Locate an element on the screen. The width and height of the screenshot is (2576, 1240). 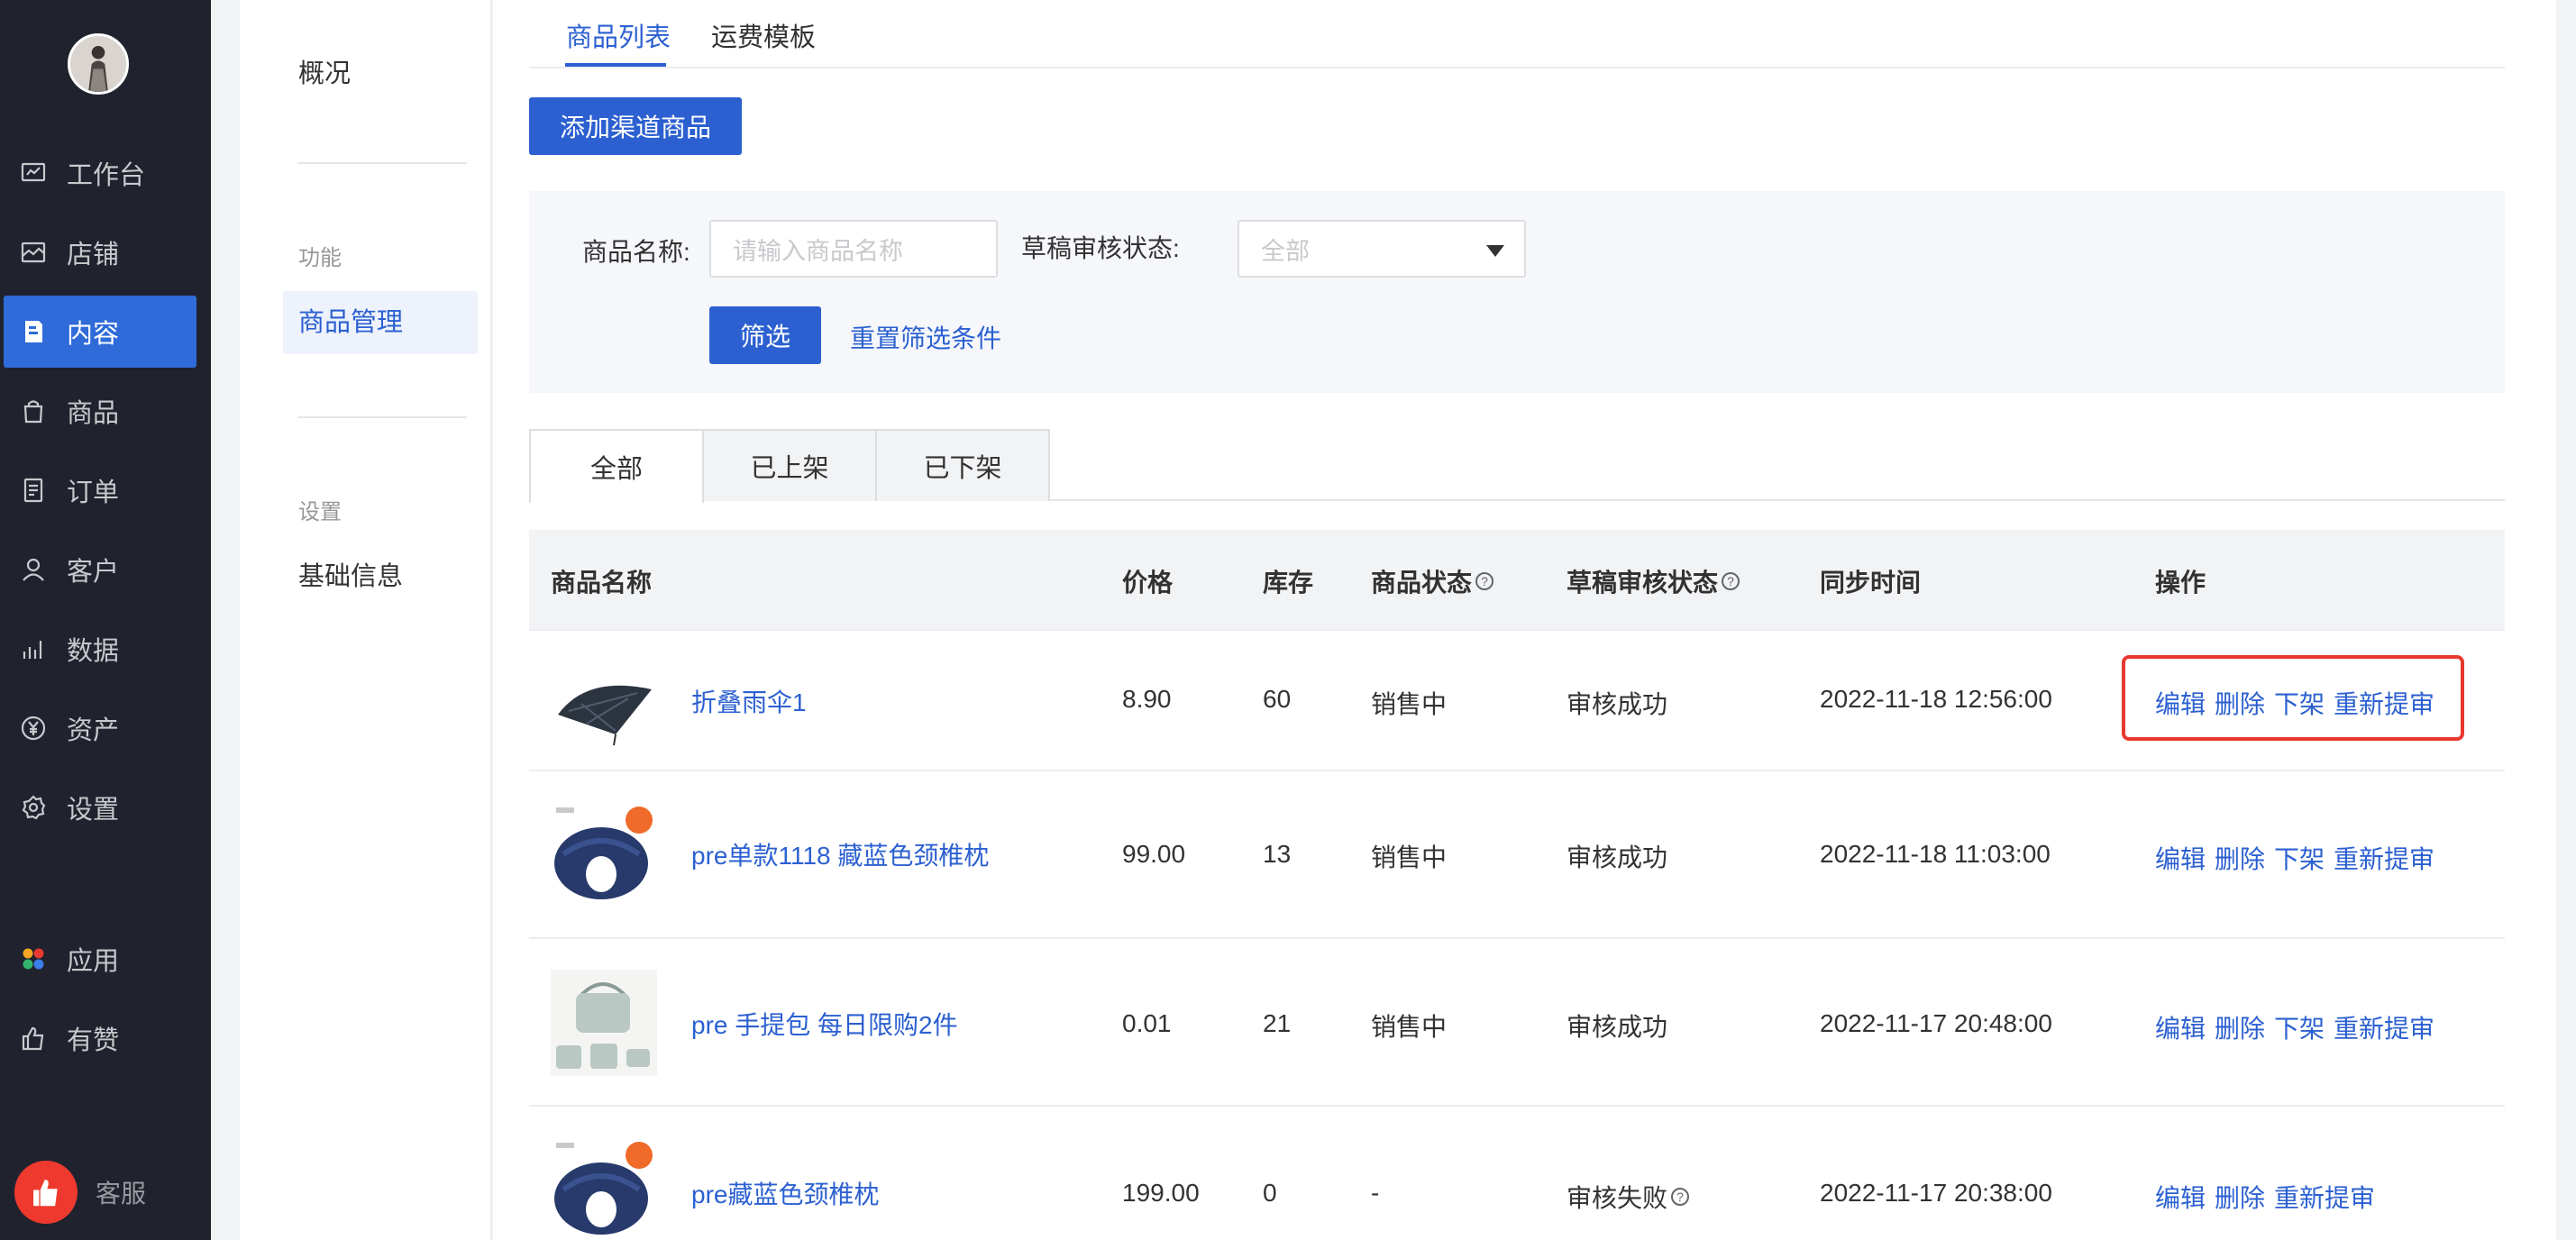
nav-item-settings: 设置 is located at coordinates (105, 807).